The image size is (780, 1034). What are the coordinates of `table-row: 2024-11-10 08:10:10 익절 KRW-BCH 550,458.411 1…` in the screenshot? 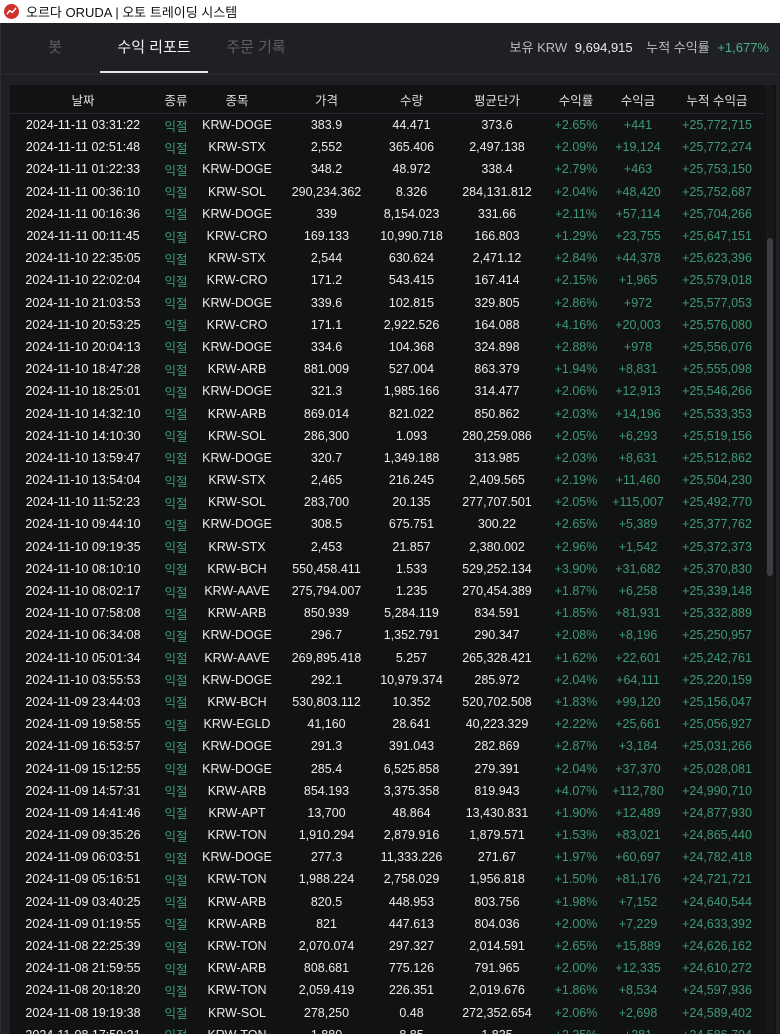 It's located at (387, 569).